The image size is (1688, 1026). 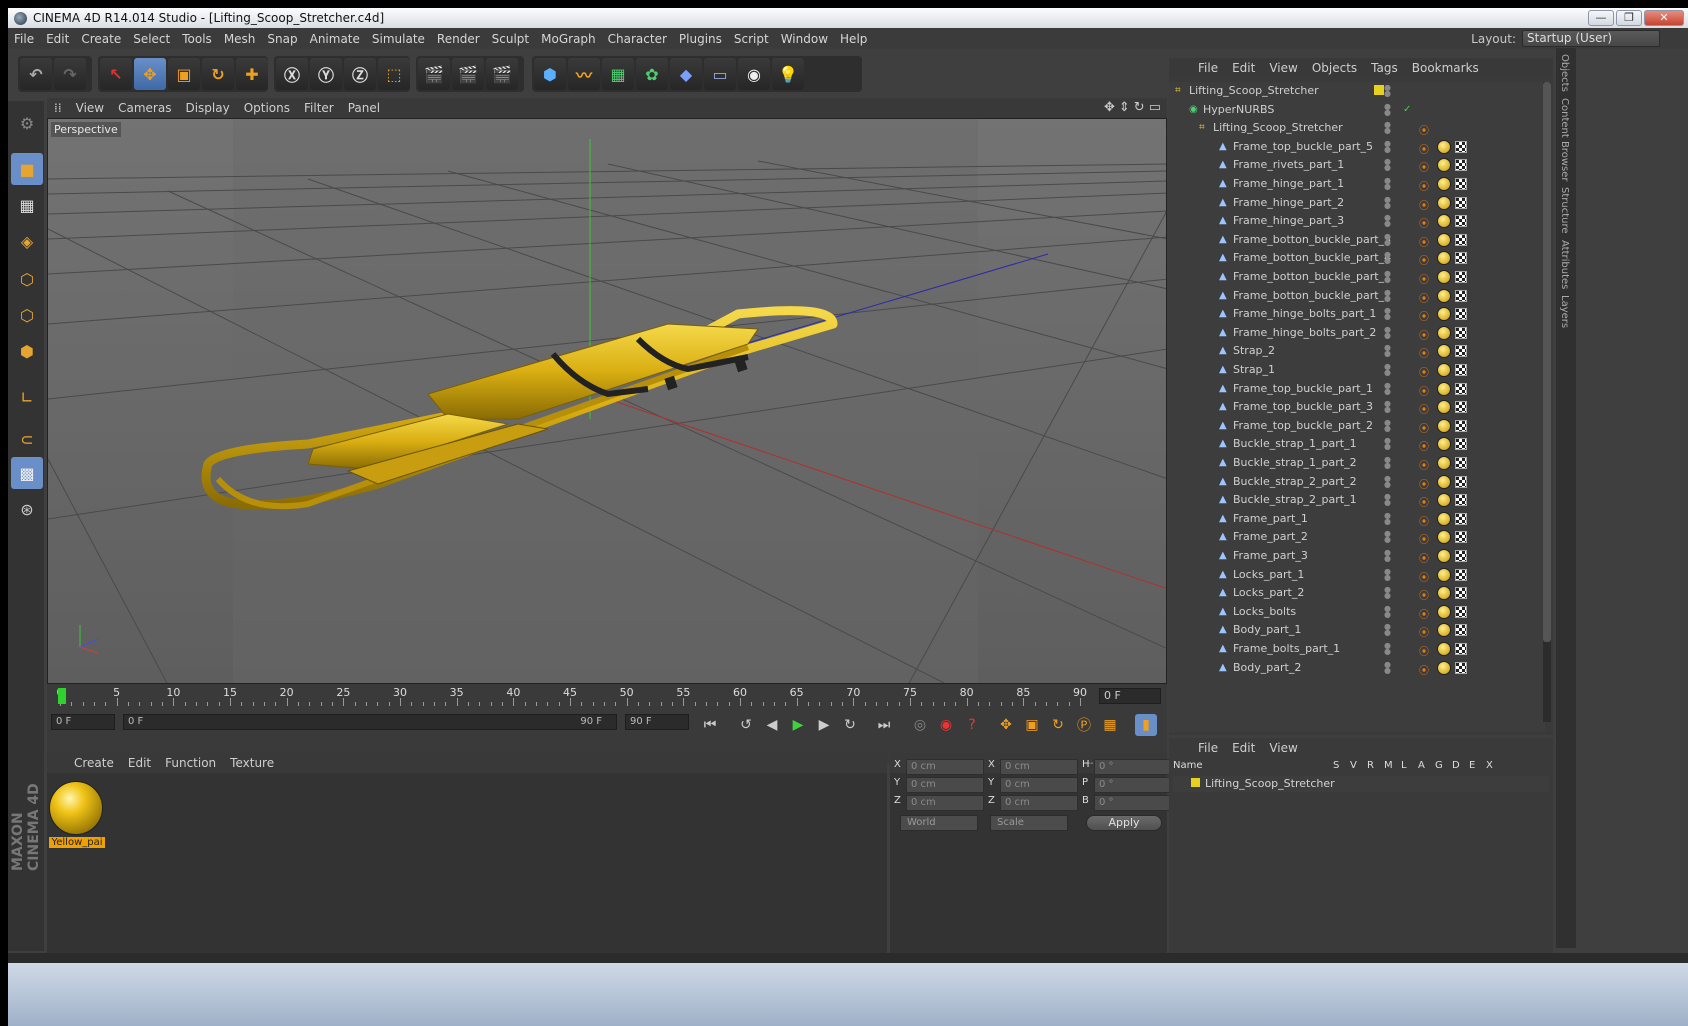 I want to click on layer-col-s: S, so click(x=1341, y=767).